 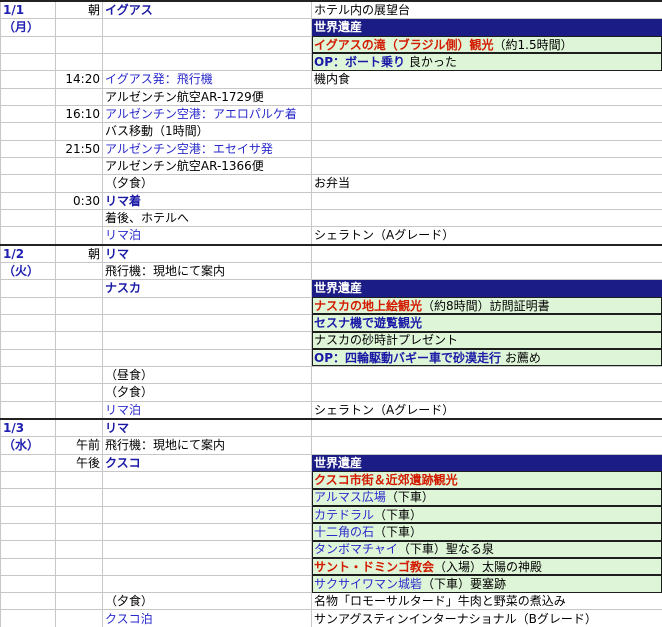 I want to click on schedule-cell: アルゼンチン航空AR-1729便, so click(x=207, y=96).